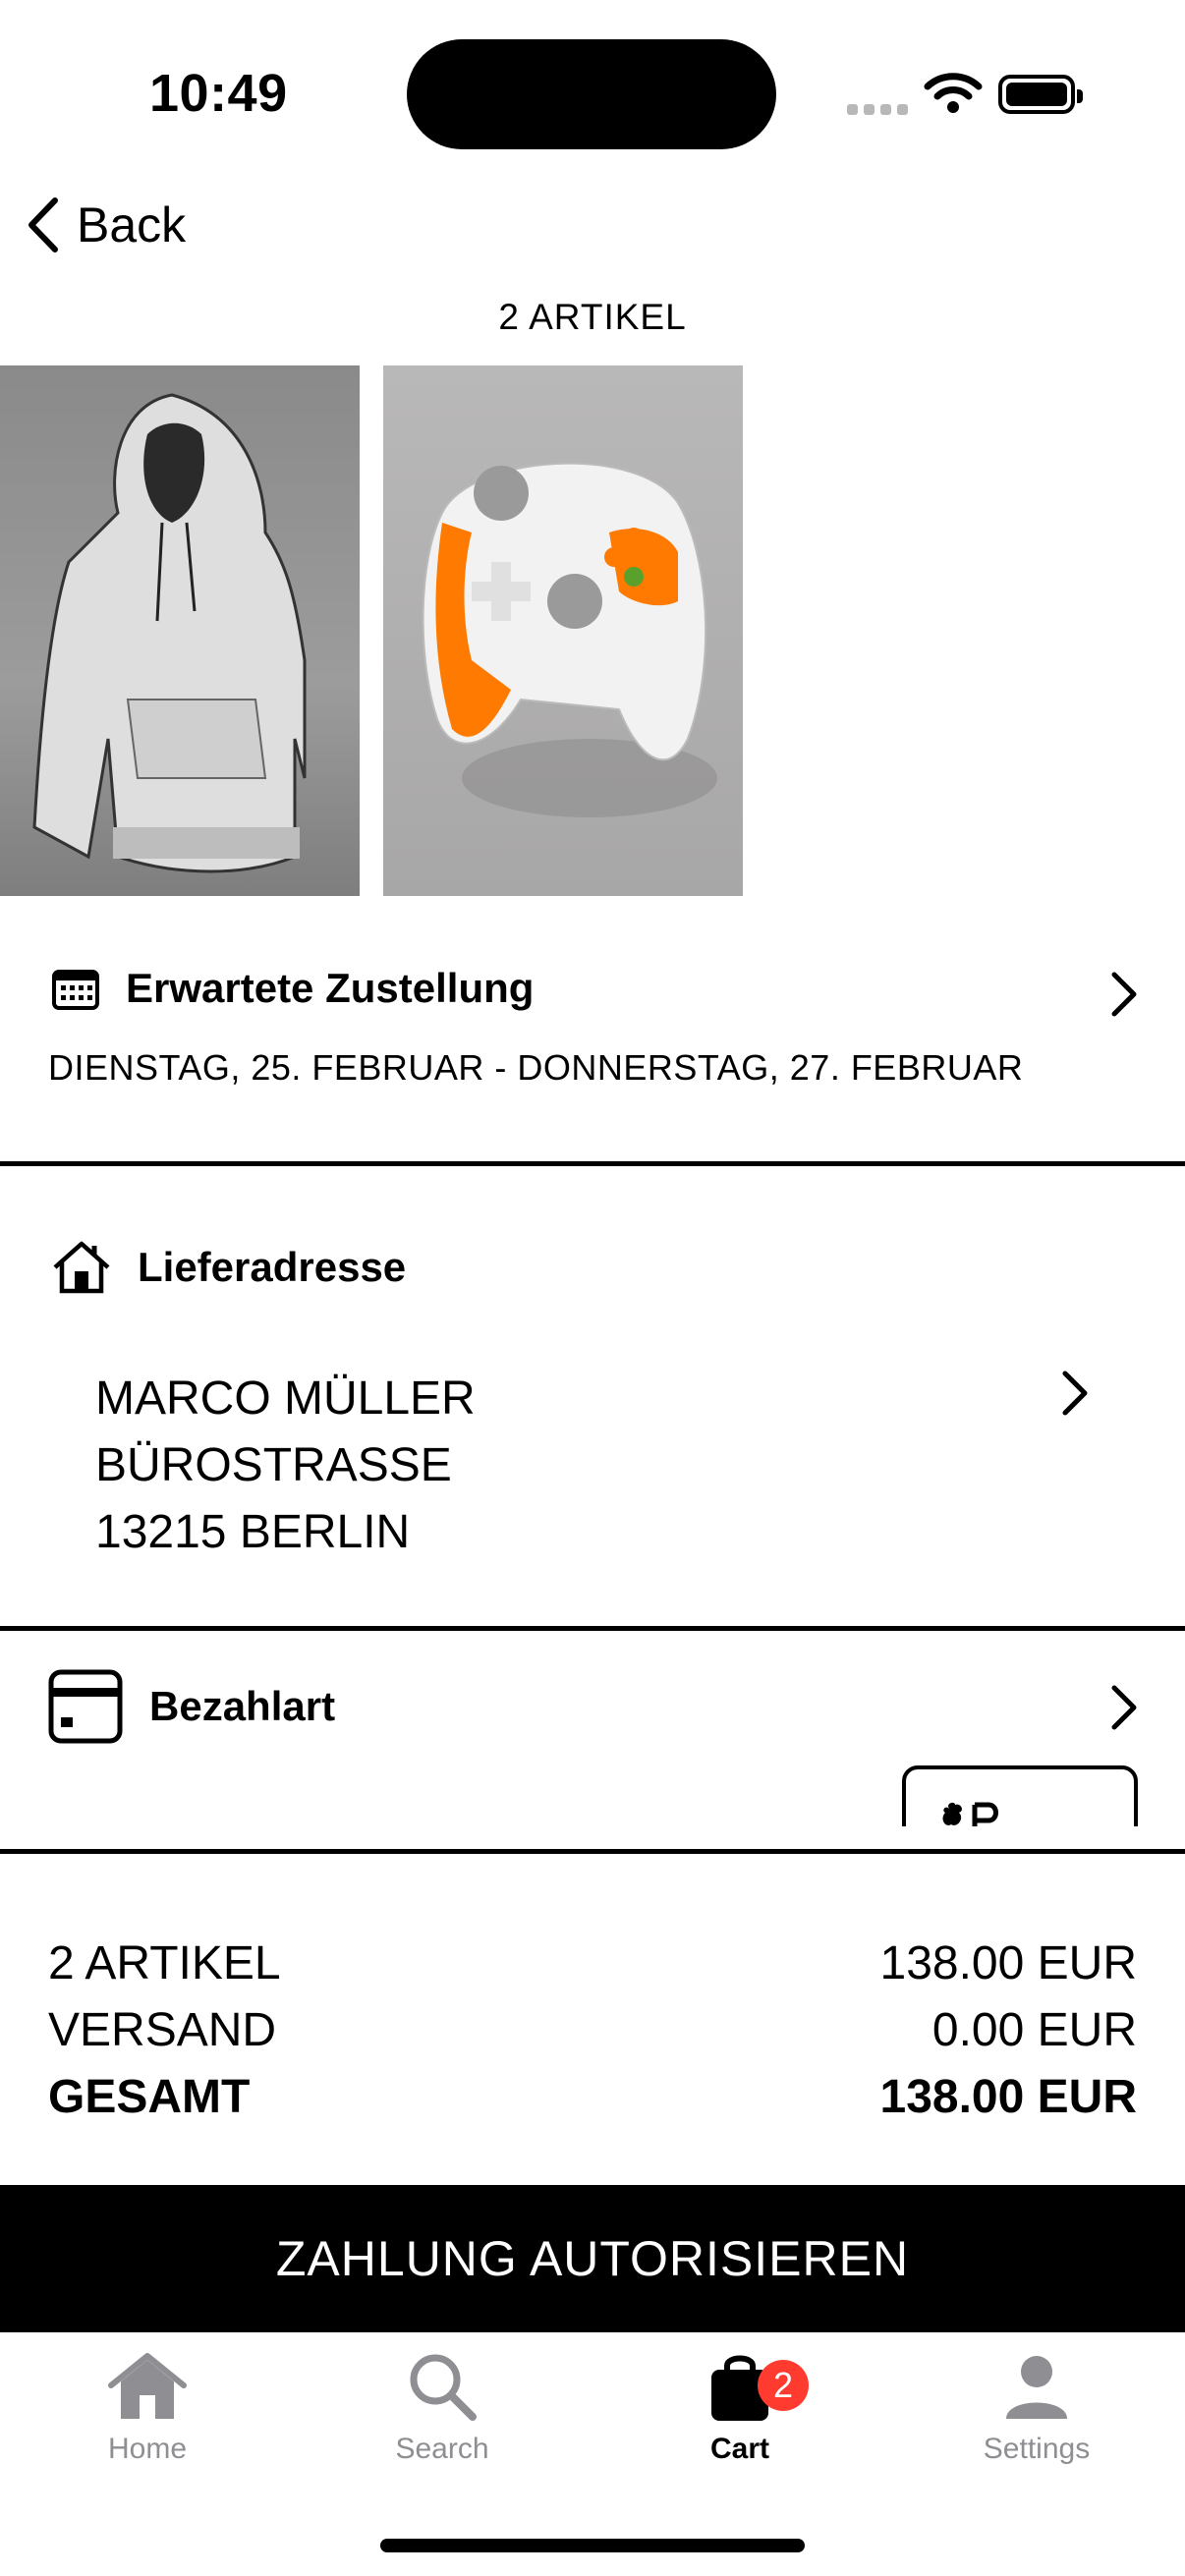 The height and width of the screenshot is (2576, 1185). I want to click on apple-pay-mark-icon, so click(970, 1814).